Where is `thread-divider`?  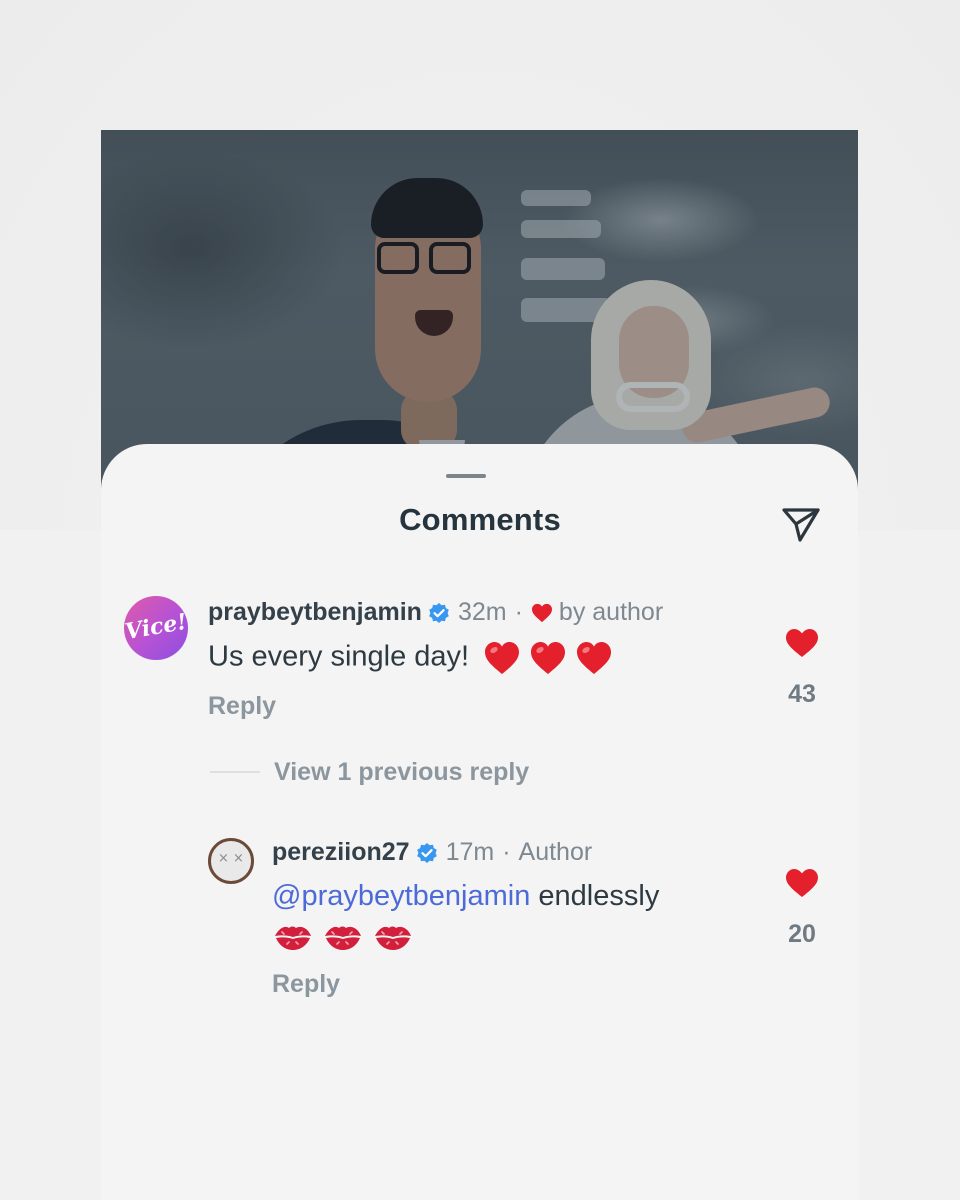
thread-divider is located at coordinates (235, 772).